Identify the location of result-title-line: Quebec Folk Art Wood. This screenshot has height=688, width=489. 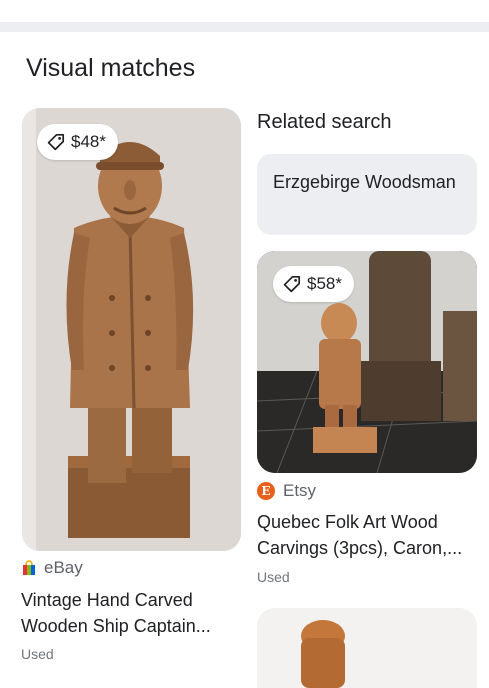
(347, 522).